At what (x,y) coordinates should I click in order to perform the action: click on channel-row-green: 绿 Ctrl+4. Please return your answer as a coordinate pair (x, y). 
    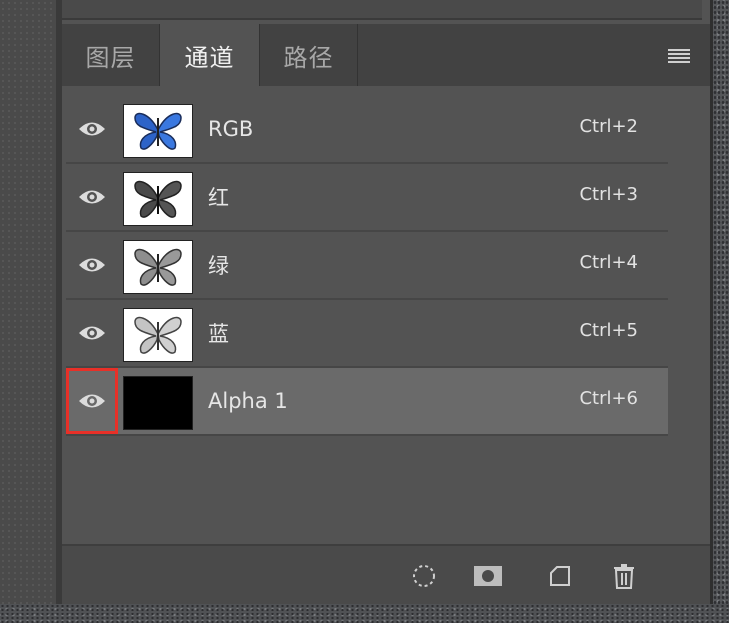
    Looking at the image, I should click on (367, 266).